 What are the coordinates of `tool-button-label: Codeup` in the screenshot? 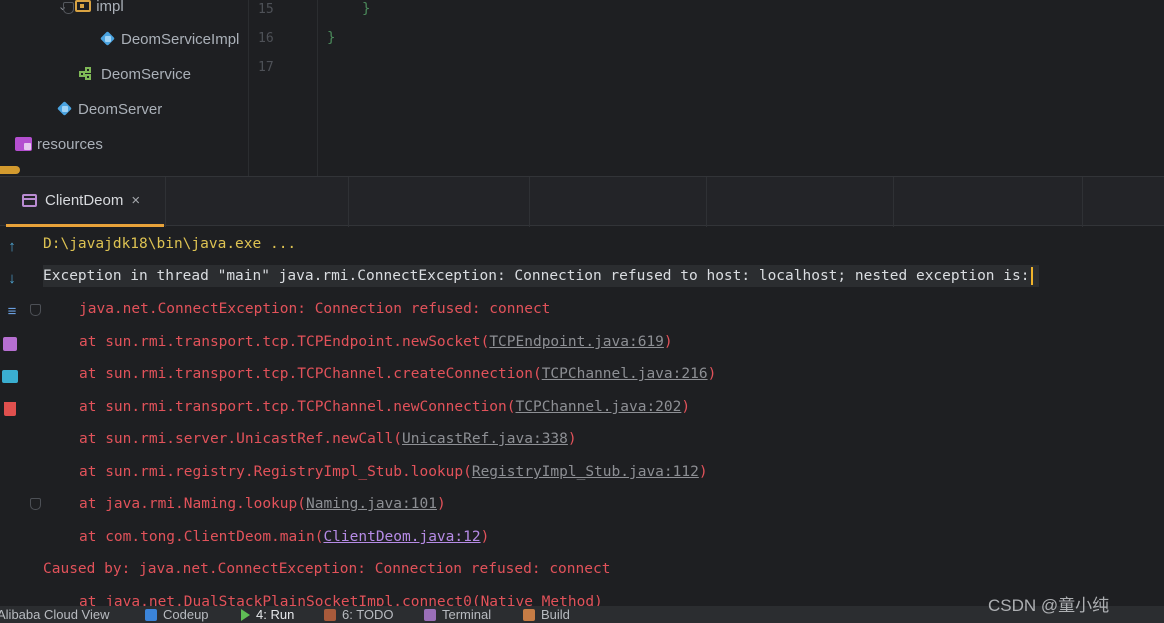 It's located at (186, 614).